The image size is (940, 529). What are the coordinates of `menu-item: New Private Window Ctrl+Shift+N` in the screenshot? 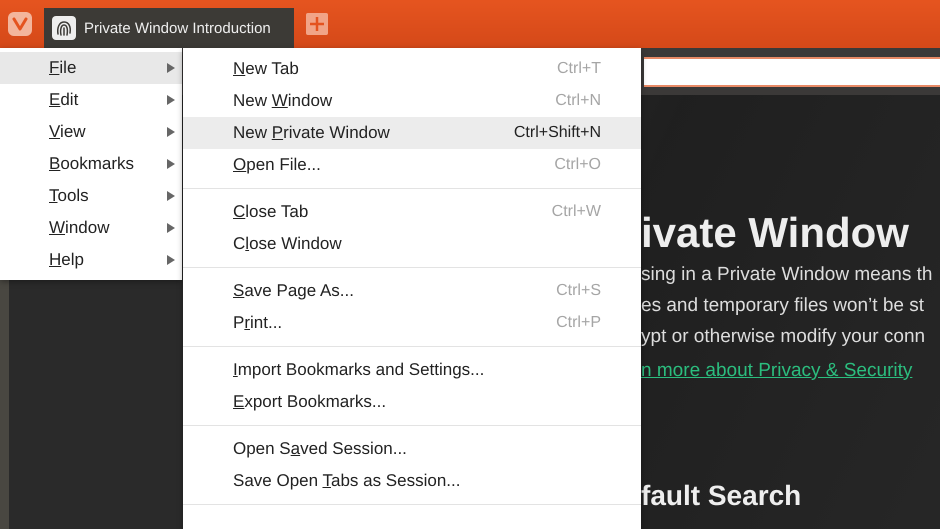 It's located at (412, 133).